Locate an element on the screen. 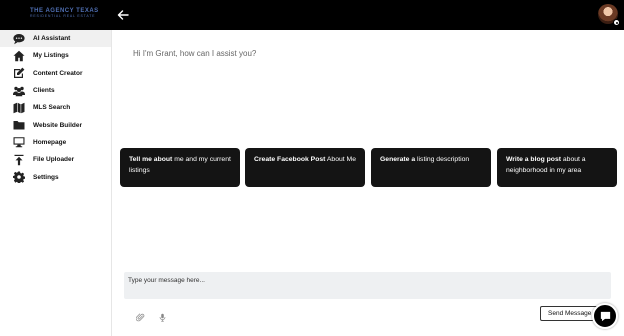 The image size is (624, 336). sidebar-item-settings: Settings is located at coordinates (55, 176).